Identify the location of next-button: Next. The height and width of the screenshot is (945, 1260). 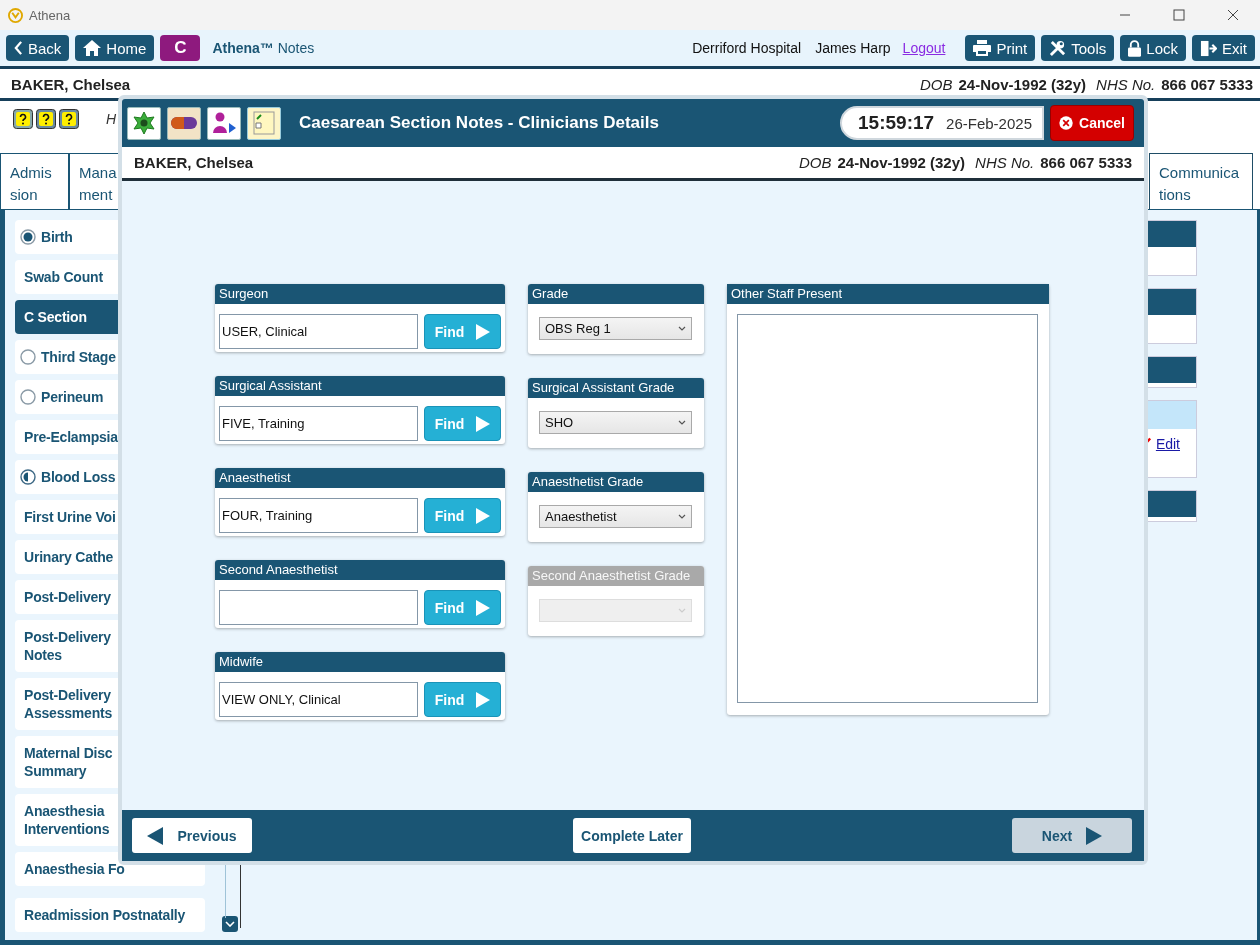
(1072, 835).